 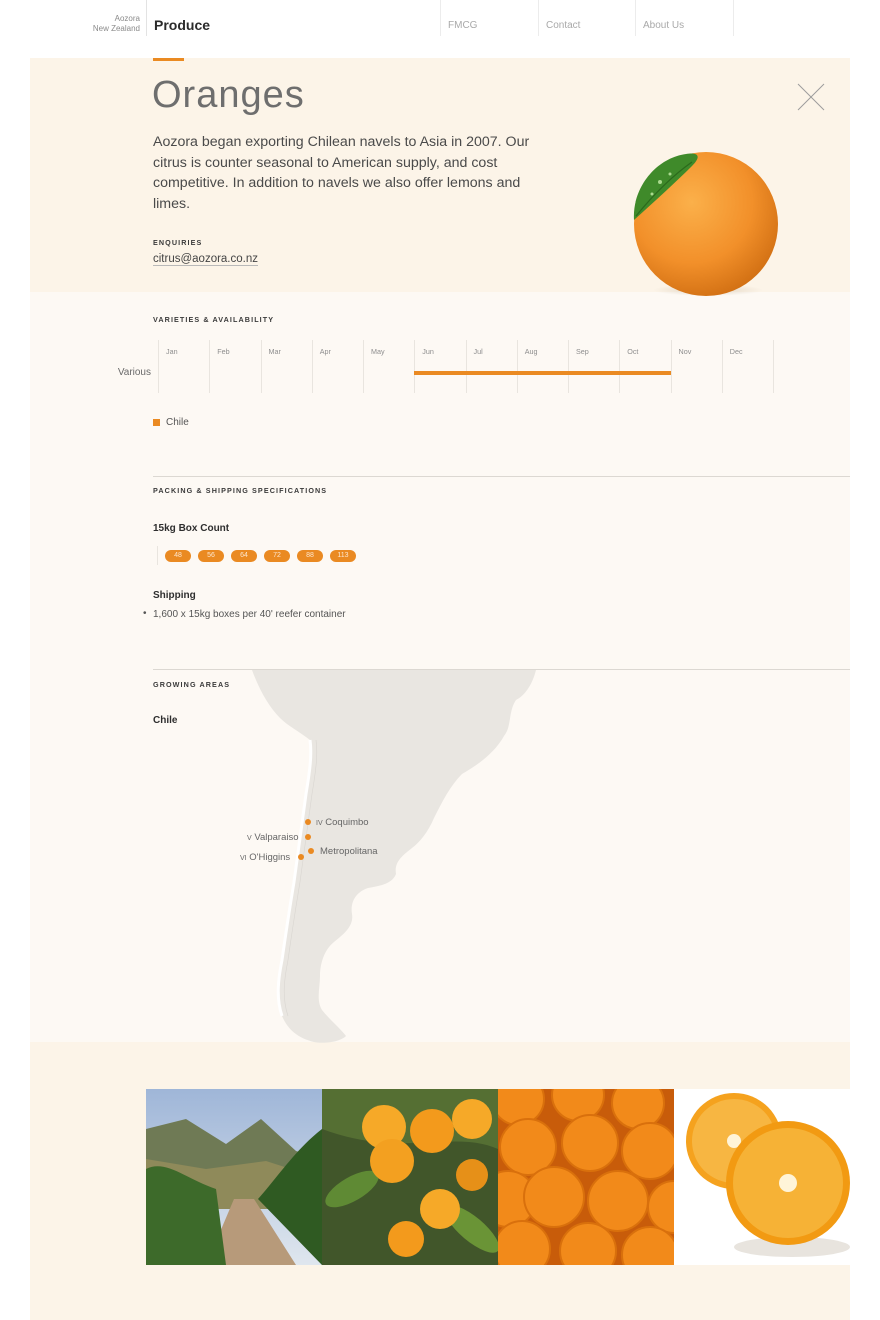 I want to click on box-count-pill: 72, so click(x=277, y=556).